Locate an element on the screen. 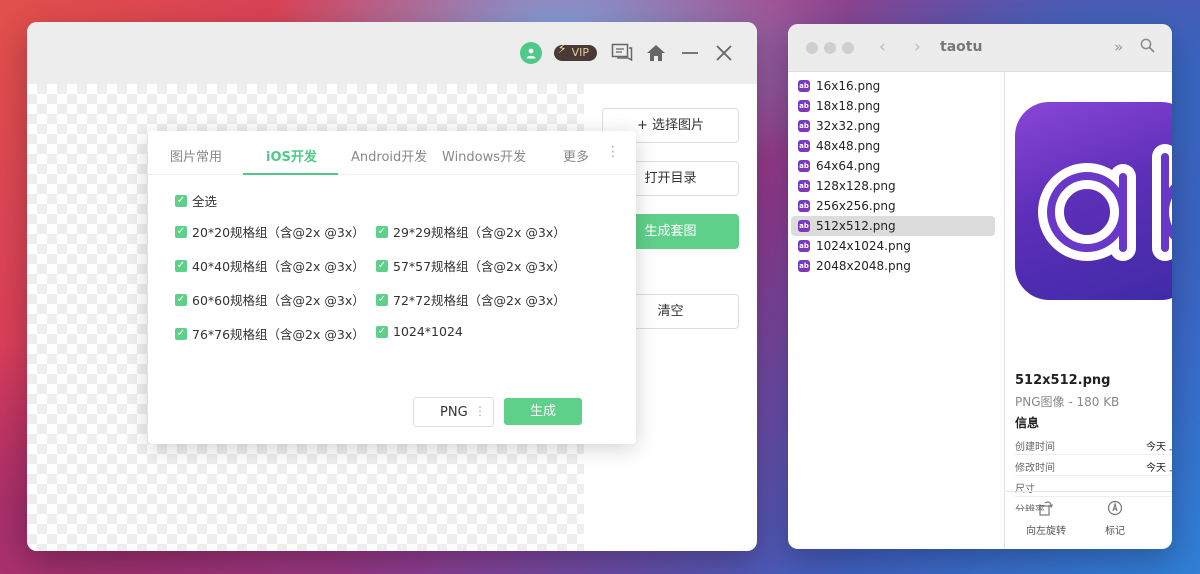 The width and height of the screenshot is (1200, 574). feedback-button is located at coordinates (622, 53).